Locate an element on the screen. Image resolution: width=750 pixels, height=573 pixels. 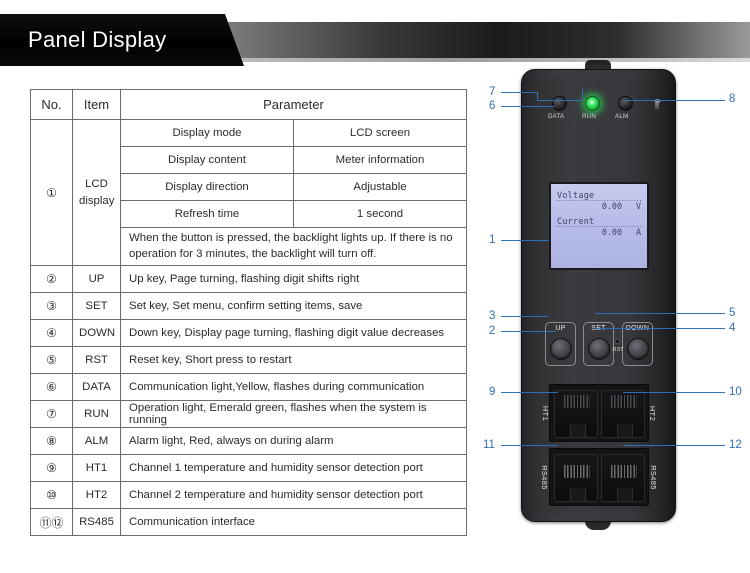
row-item: HT1 is located at coordinates (96, 468).